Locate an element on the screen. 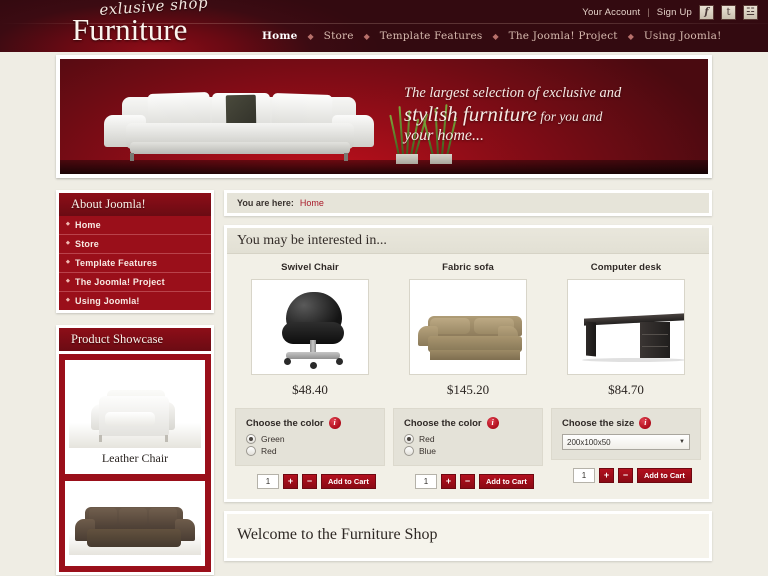 This screenshot has width=768, height=576. nav-item-store: Store is located at coordinates (339, 36).